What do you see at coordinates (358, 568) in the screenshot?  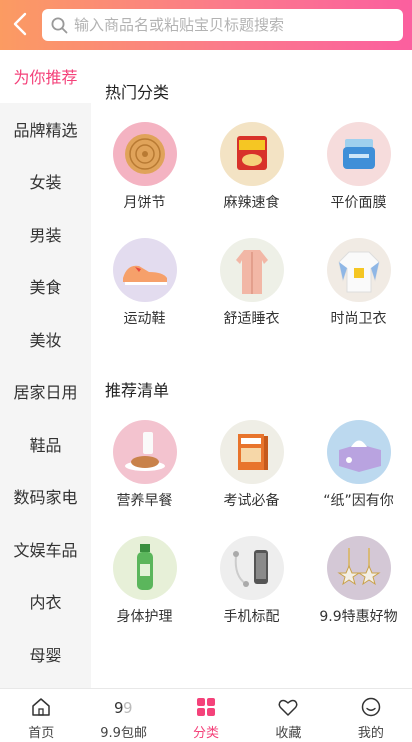 I see `star-earrings-icon` at bounding box center [358, 568].